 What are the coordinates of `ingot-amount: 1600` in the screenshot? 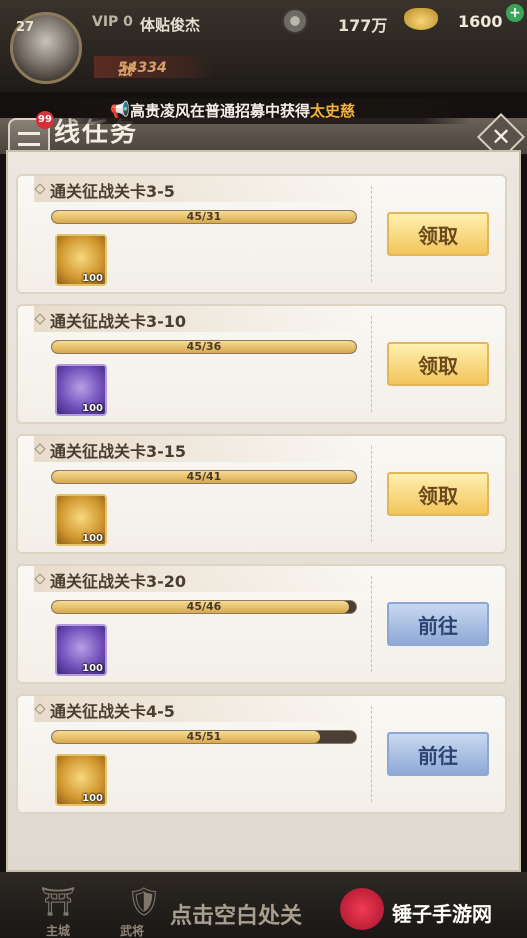 It's located at (480, 21).